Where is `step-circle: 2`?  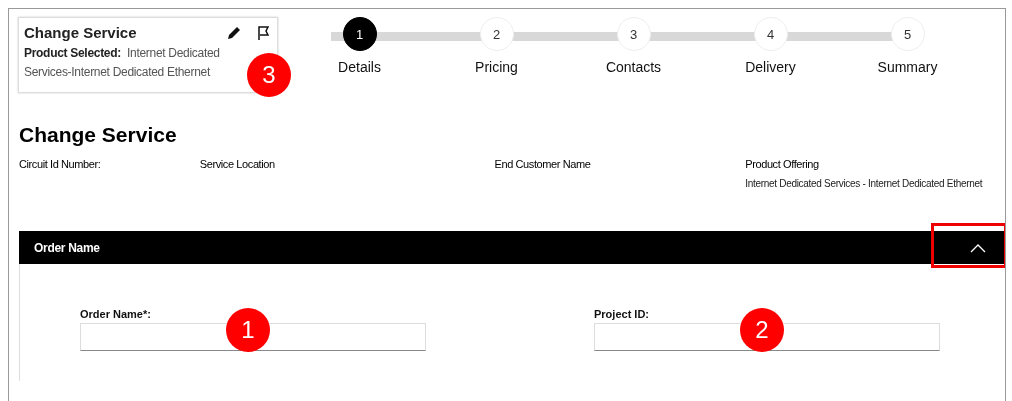 step-circle: 2 is located at coordinates (496, 34).